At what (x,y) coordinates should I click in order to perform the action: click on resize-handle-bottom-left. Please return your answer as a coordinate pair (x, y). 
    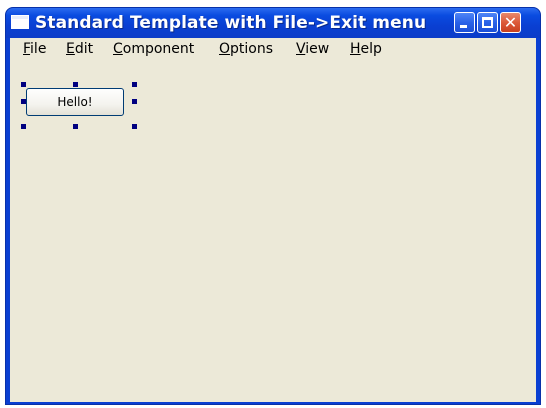
    Looking at the image, I should click on (23, 126).